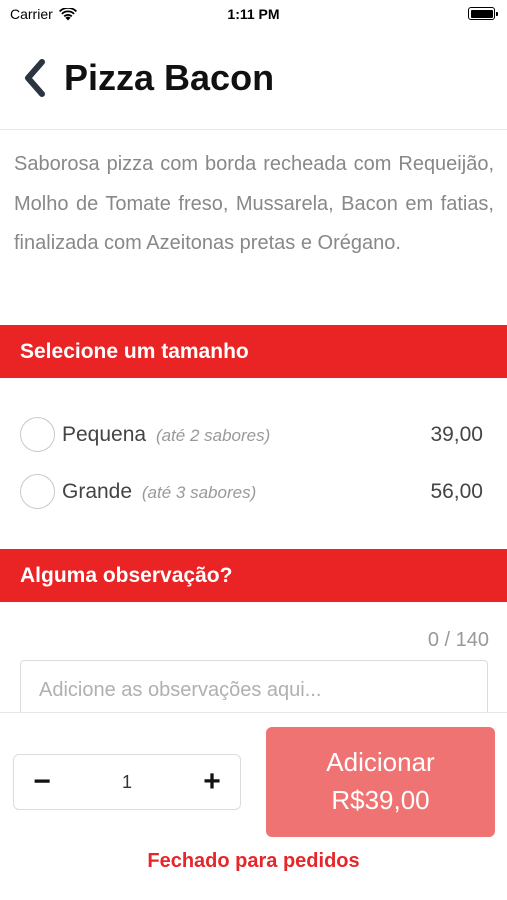 The height and width of the screenshot is (900, 507). I want to click on status-bar: Carrier 1:11 PM, so click(253, 15).